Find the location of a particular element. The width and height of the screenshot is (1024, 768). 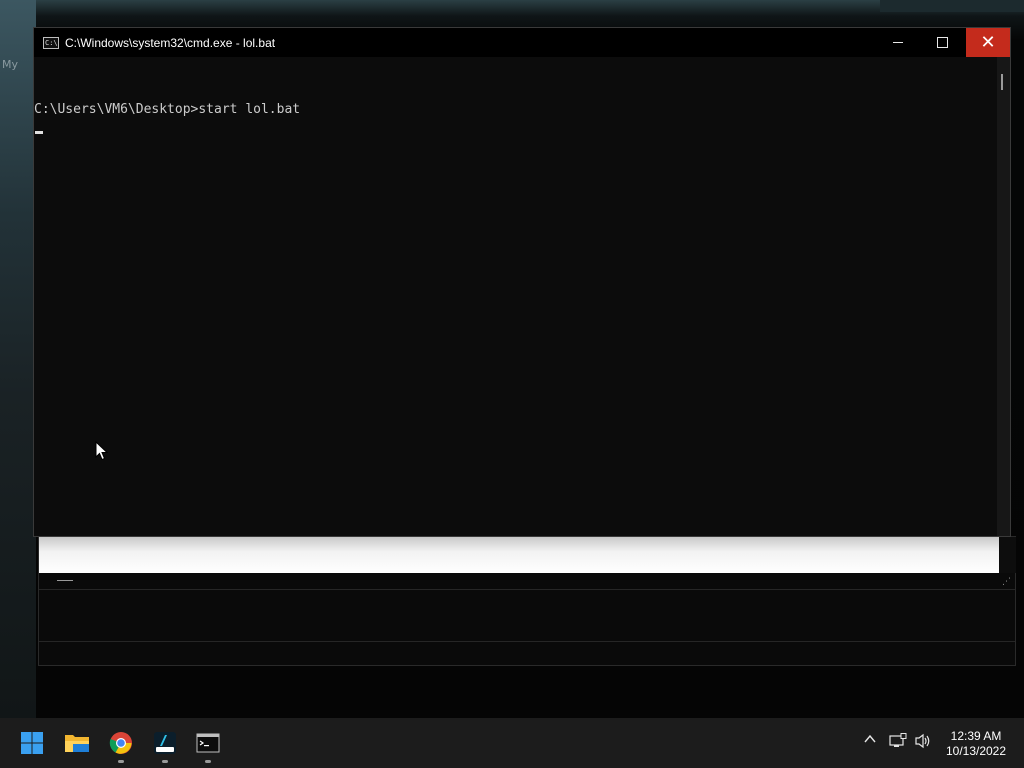

clock-date: 10/13/2022 is located at coordinates (976, 751).